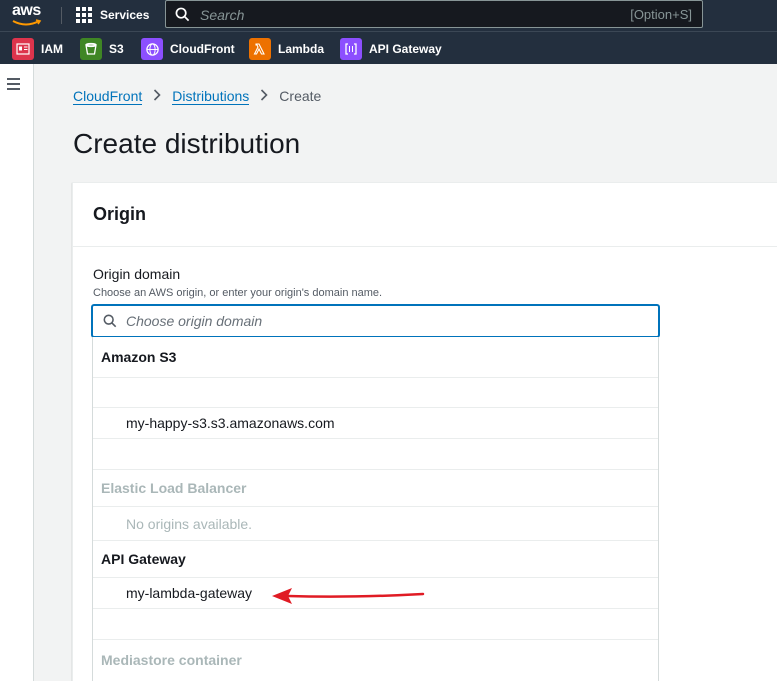 The height and width of the screenshot is (681, 777). What do you see at coordinates (13, 84) in the screenshot?
I see `menu-icon` at bounding box center [13, 84].